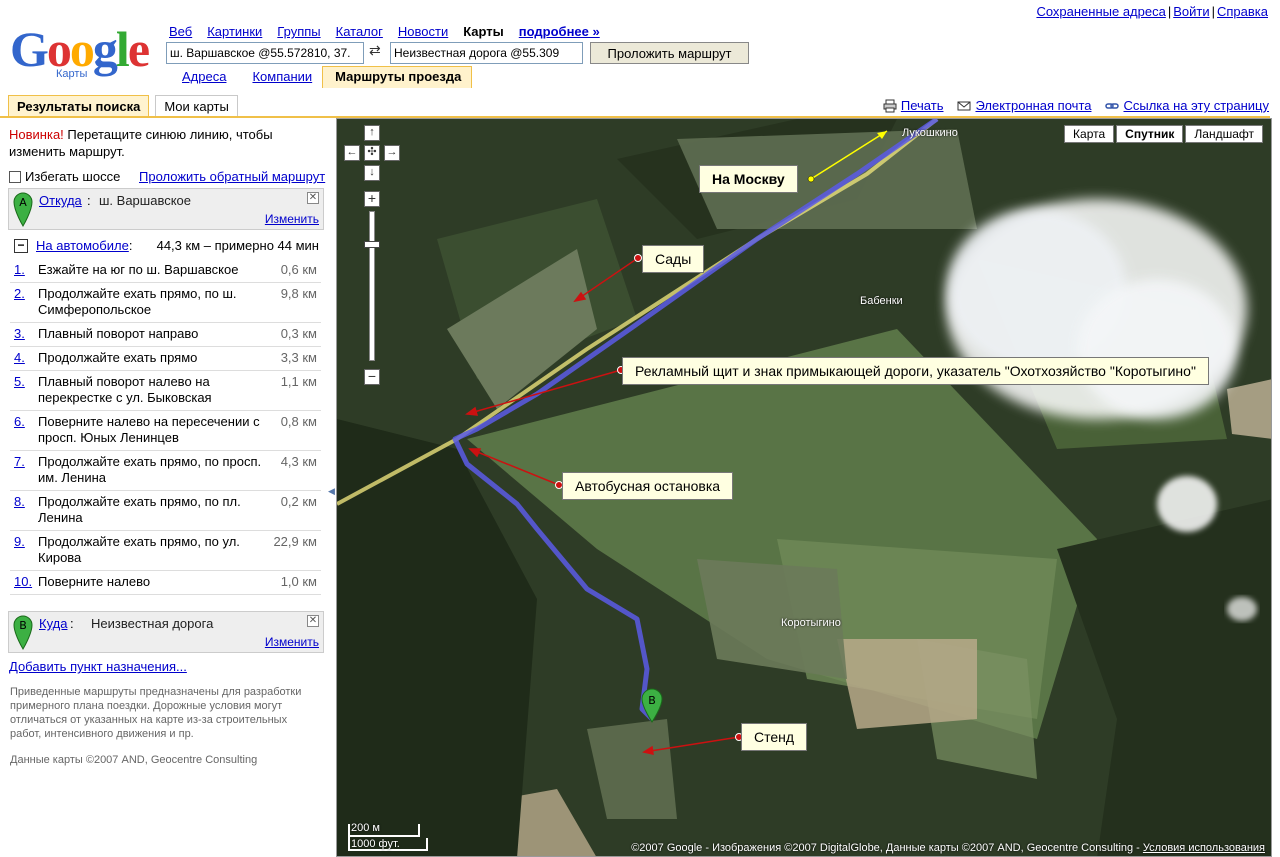 Image resolution: width=1280 pixels, height=857 pixels. Describe the element at coordinates (138, 269) in the screenshot. I see `step-instruction: Езжайте на юг по ш. Варшавское` at that location.